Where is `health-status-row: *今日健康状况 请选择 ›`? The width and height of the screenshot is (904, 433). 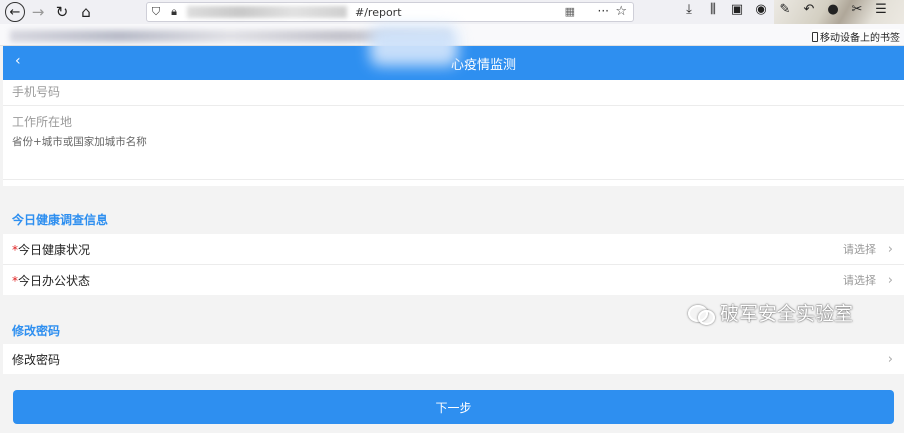
health-status-row: *今日健康状况 请选择 › is located at coordinates (453, 249).